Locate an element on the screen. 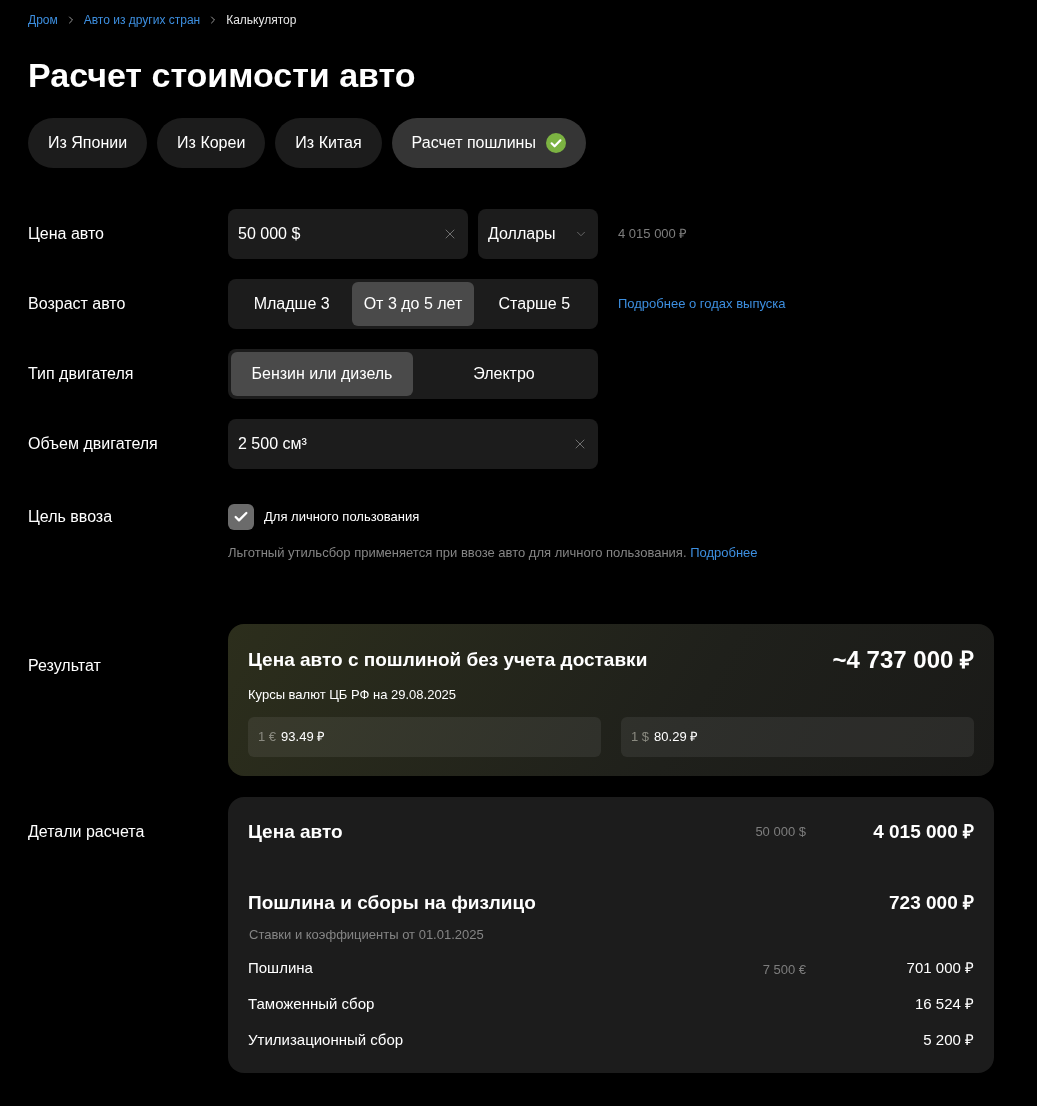 This screenshot has height=1106, width=1037. fee-label: Утилизационный сбор is located at coordinates (326, 1039).